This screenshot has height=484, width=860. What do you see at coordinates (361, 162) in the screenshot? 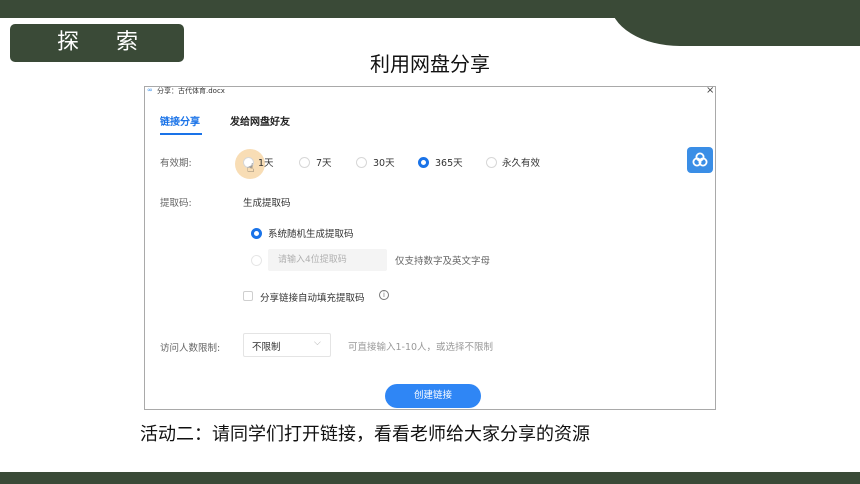
I see `validity-radio-30days` at bounding box center [361, 162].